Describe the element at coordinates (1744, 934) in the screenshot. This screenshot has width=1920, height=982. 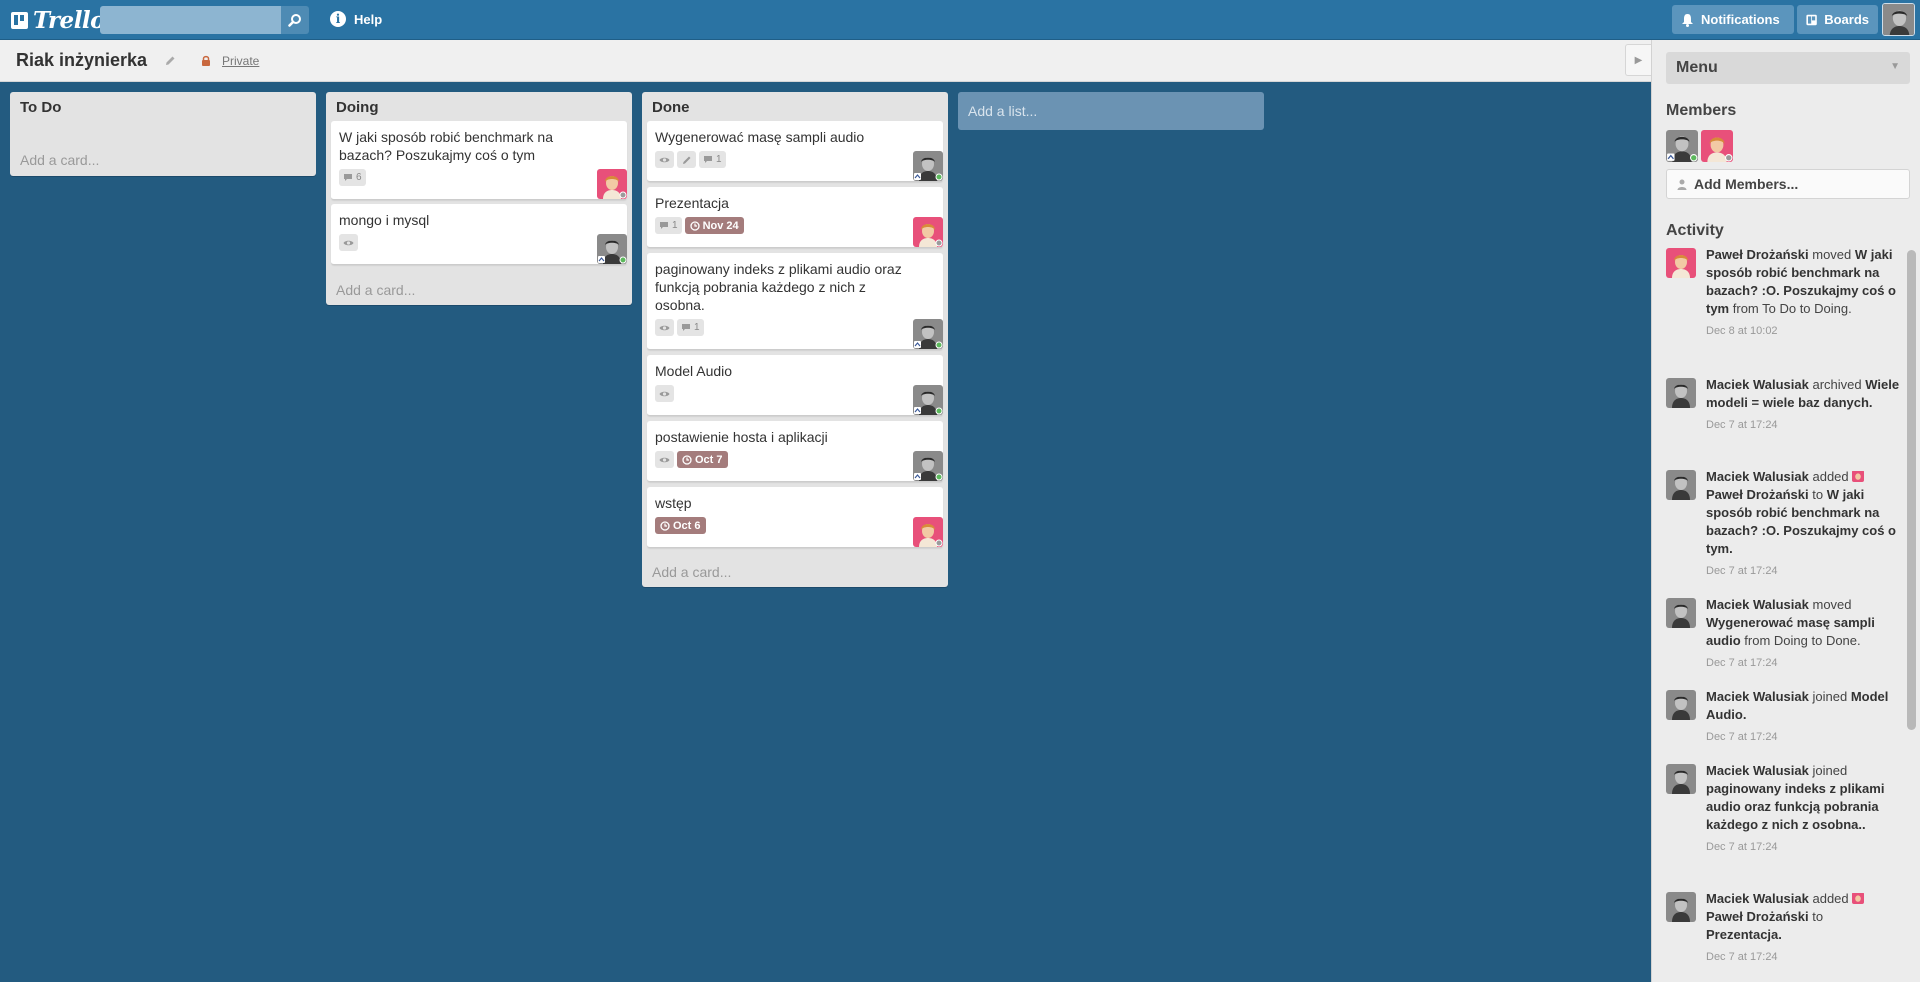
I see `activity-target: Prezentacja.` at that location.